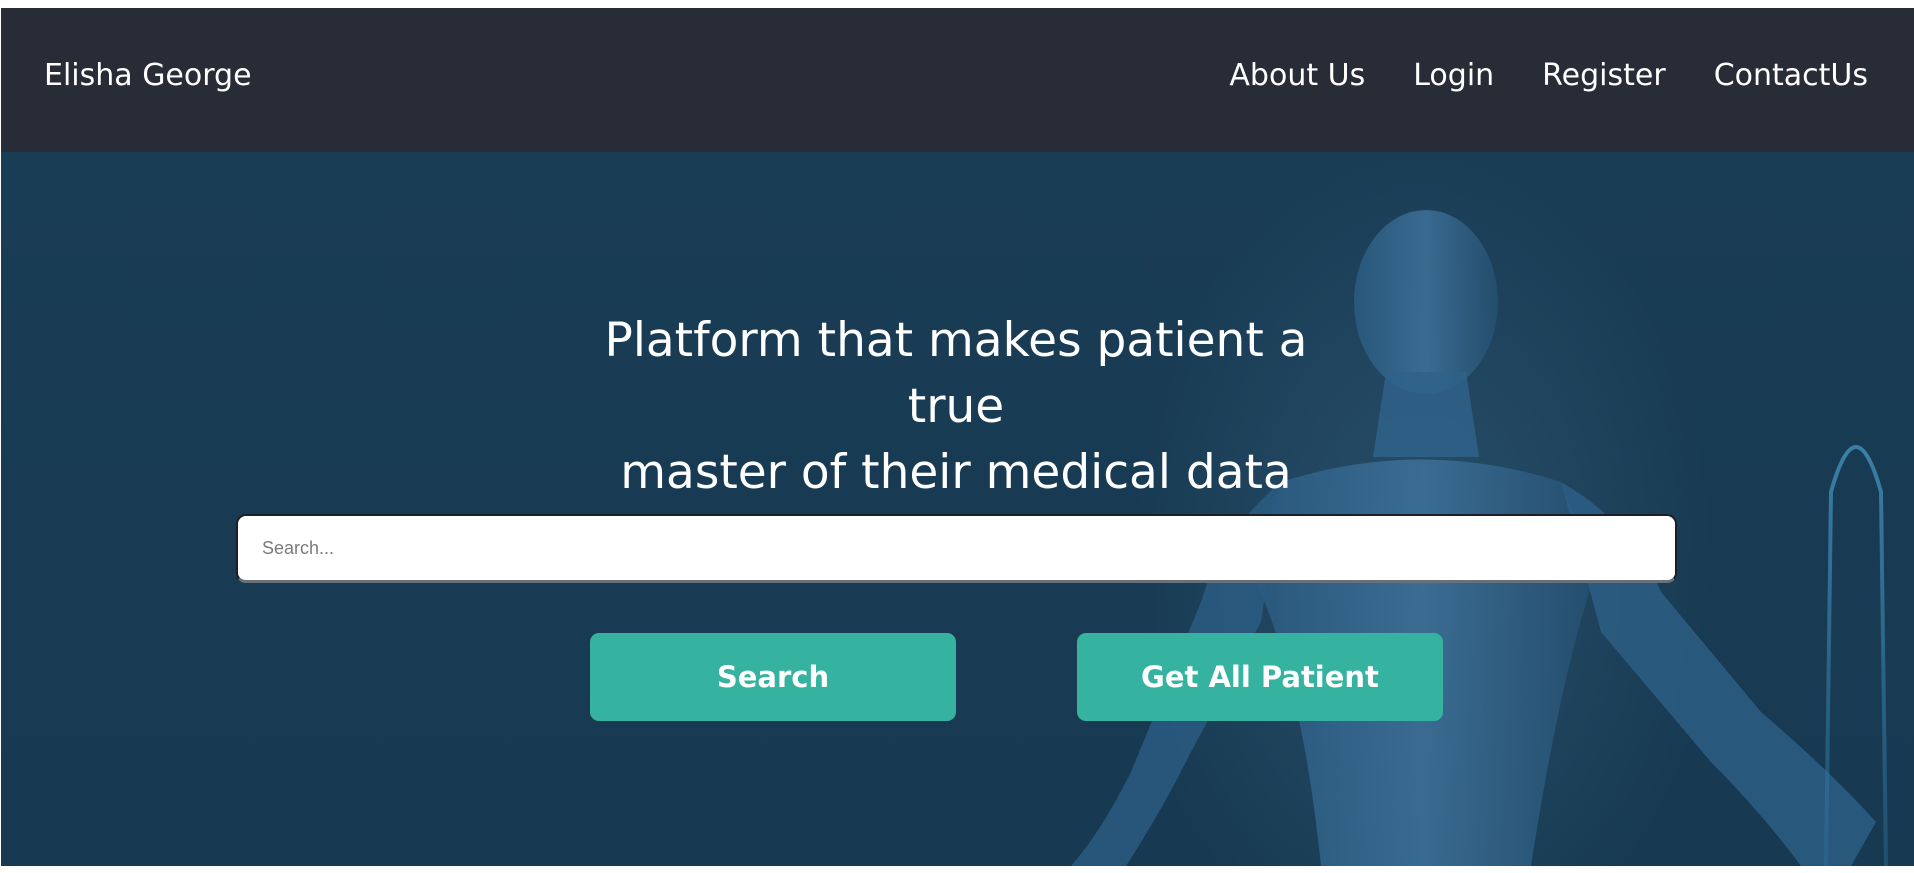 The height and width of the screenshot is (873, 1914). I want to click on nav-links: About Us Login Register ContactUs, so click(1548, 76).